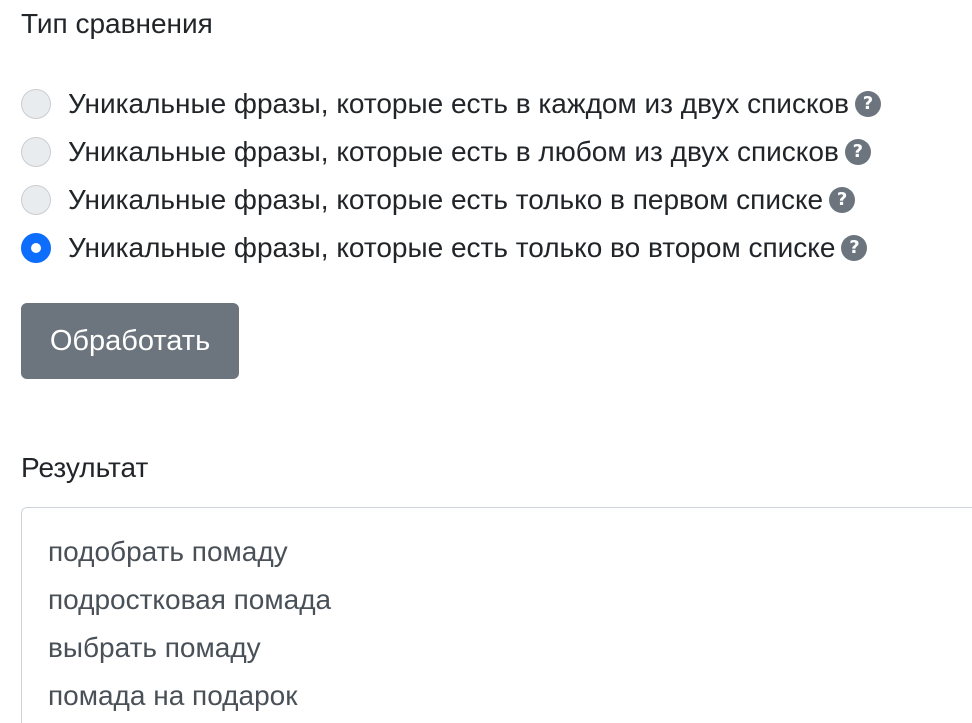 This screenshot has height=723, width=972. Describe the element at coordinates (190, 599) in the screenshot. I see `result-line: подростковая помада` at that location.